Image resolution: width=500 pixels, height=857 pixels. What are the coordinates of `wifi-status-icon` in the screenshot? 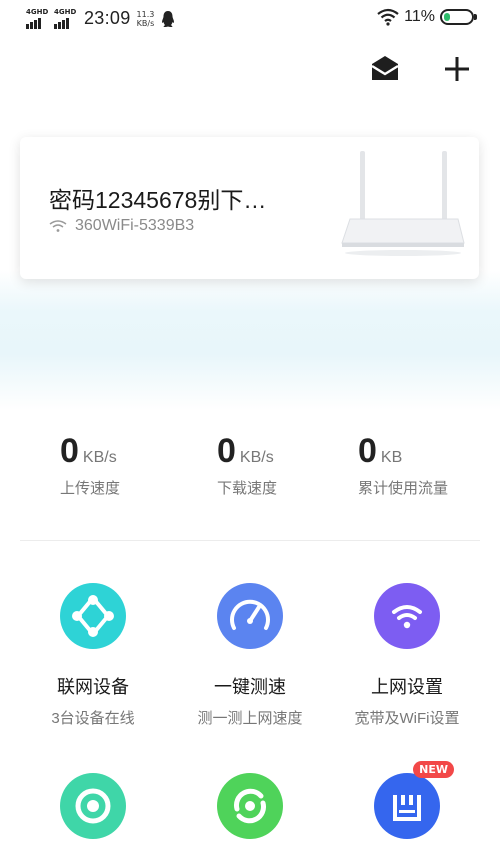 It's located at (388, 17).